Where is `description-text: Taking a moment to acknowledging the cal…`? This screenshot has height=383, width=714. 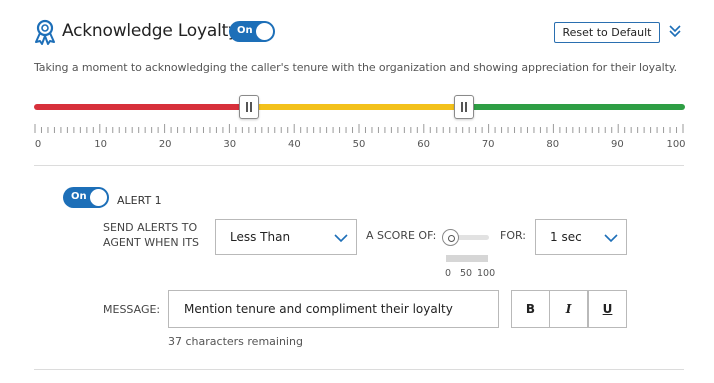
description-text: Taking a moment to acknowledging the cal… is located at coordinates (356, 67).